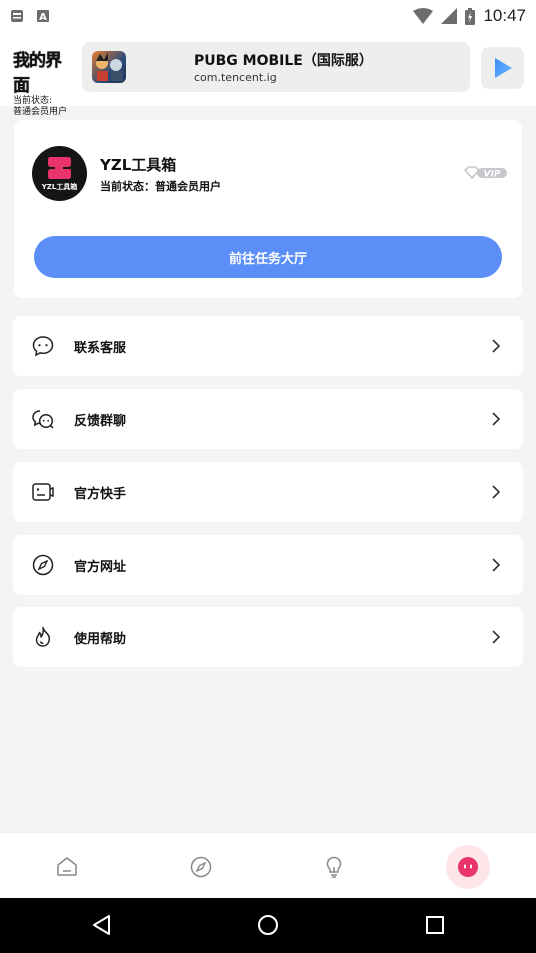  I want to click on system-recents-button, so click(435, 925).